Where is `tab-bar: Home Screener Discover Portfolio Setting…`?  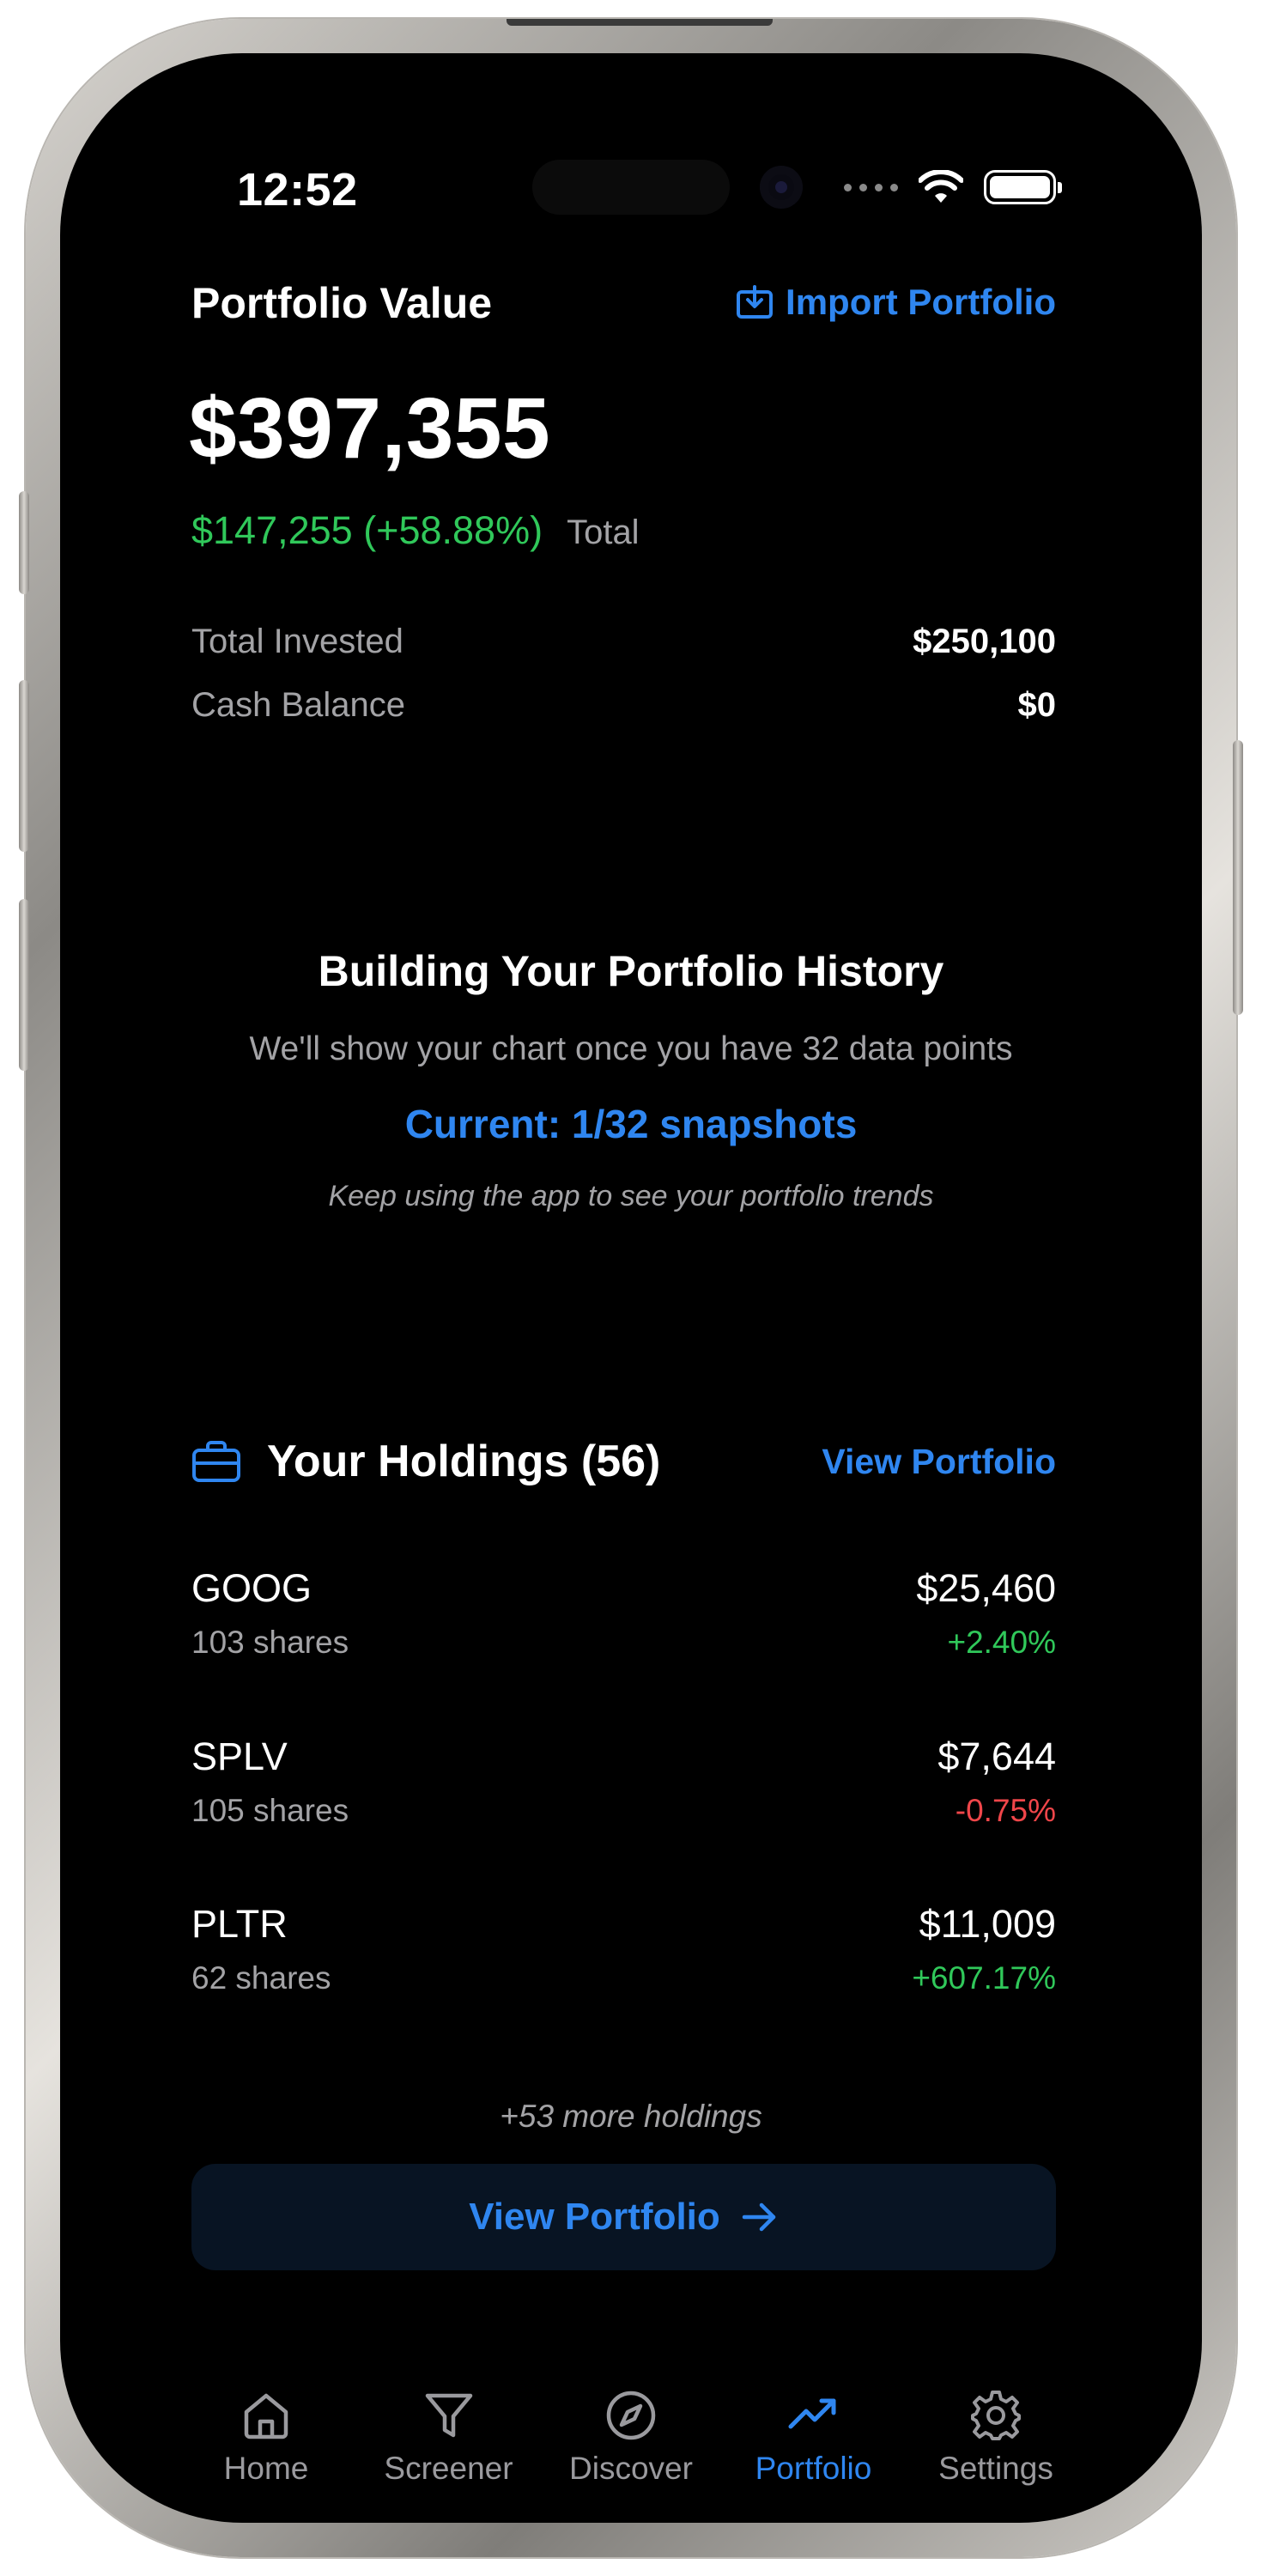
tab-bar: Home Screener Discover Portfolio Setting… is located at coordinates (631, 2438).